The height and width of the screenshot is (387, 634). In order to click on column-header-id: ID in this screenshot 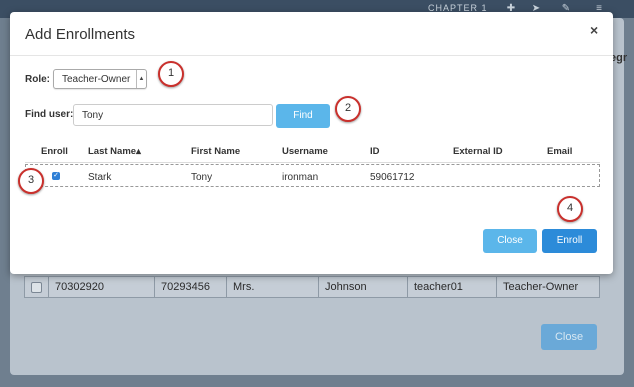, I will do `click(375, 151)`.